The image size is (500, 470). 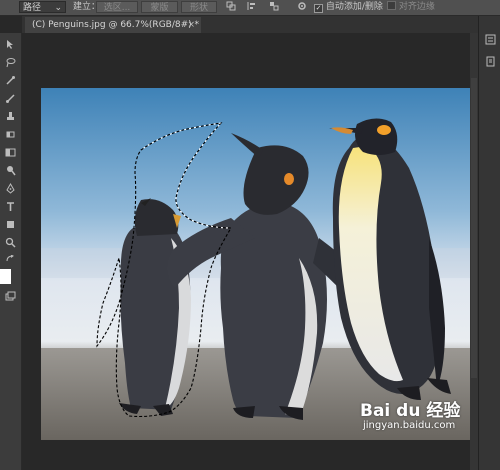 I want to click on close-icon: ×, so click(x=191, y=25).